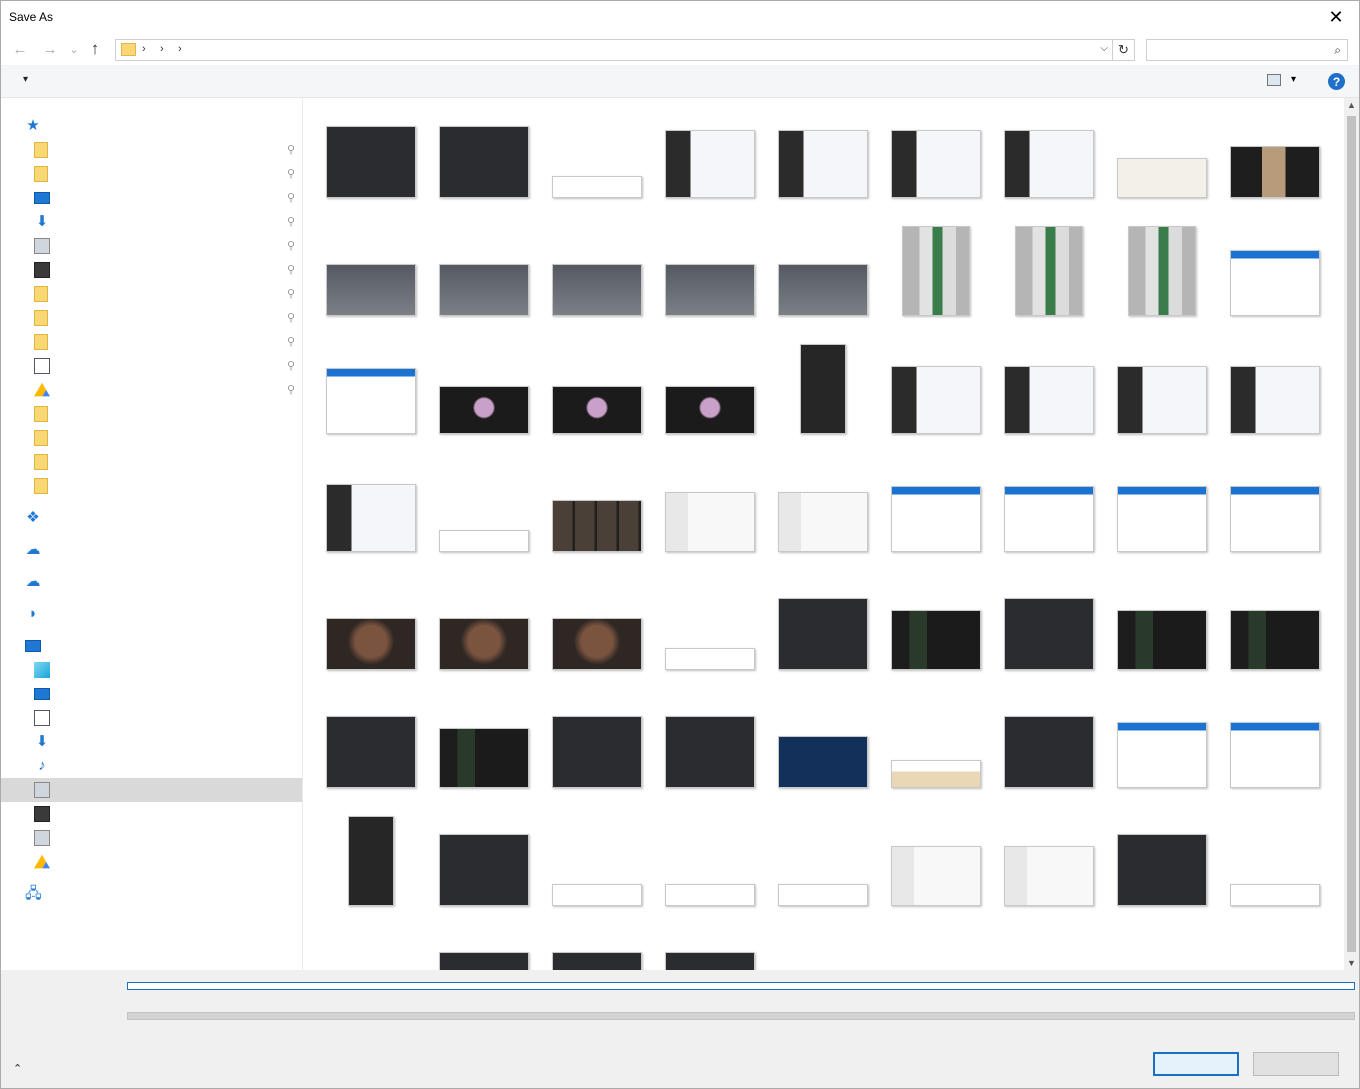 The height and width of the screenshot is (1089, 1360). I want to click on nav-item-quick-access-star: ★, so click(151, 126).